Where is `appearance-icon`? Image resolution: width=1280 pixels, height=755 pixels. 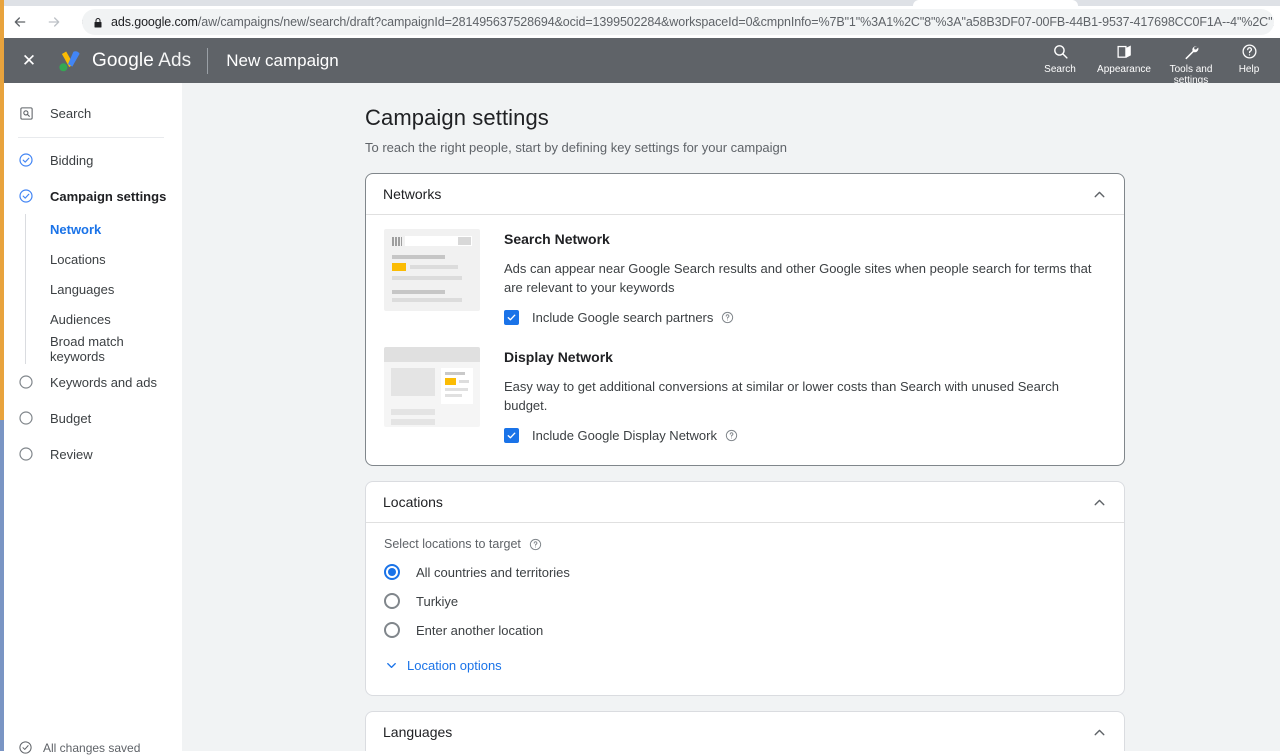
appearance-icon is located at coordinates (1124, 51).